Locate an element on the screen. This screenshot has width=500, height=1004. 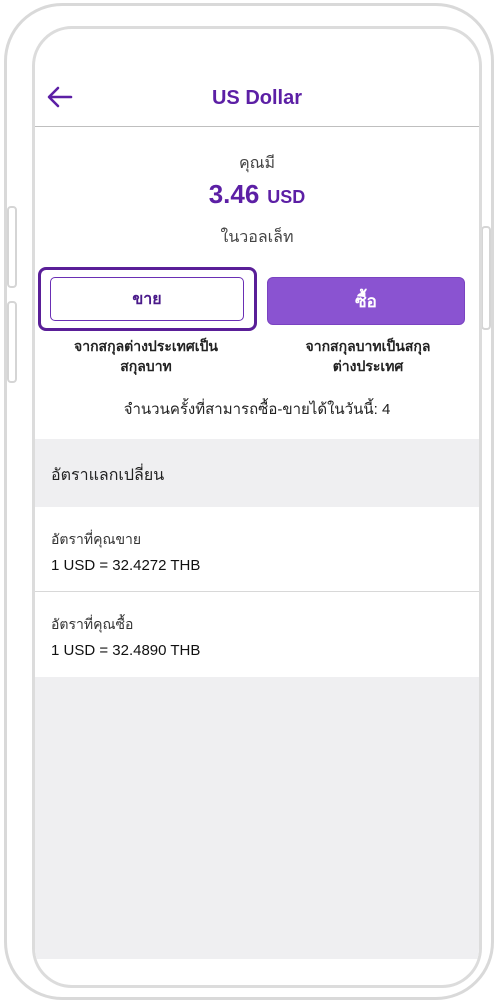
sell-description-line1: จากสกุลต่างประเทศเป็น is located at coordinates (146, 346).